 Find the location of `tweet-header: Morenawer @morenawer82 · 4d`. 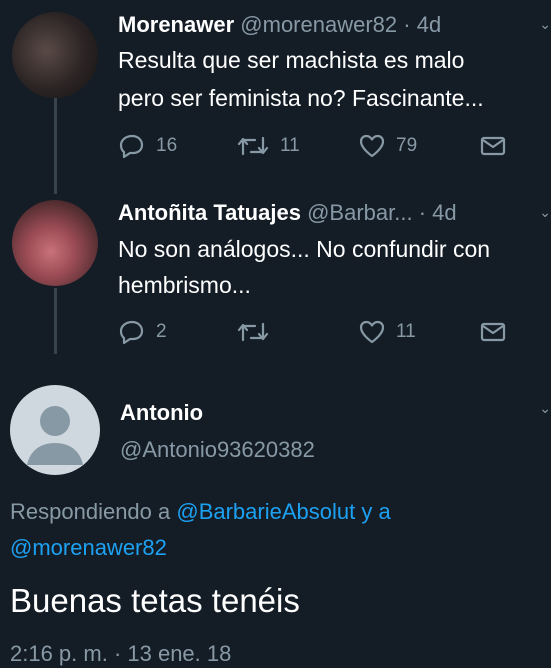

tweet-header: Morenawer @morenawer82 · 4d is located at coordinates (279, 25).